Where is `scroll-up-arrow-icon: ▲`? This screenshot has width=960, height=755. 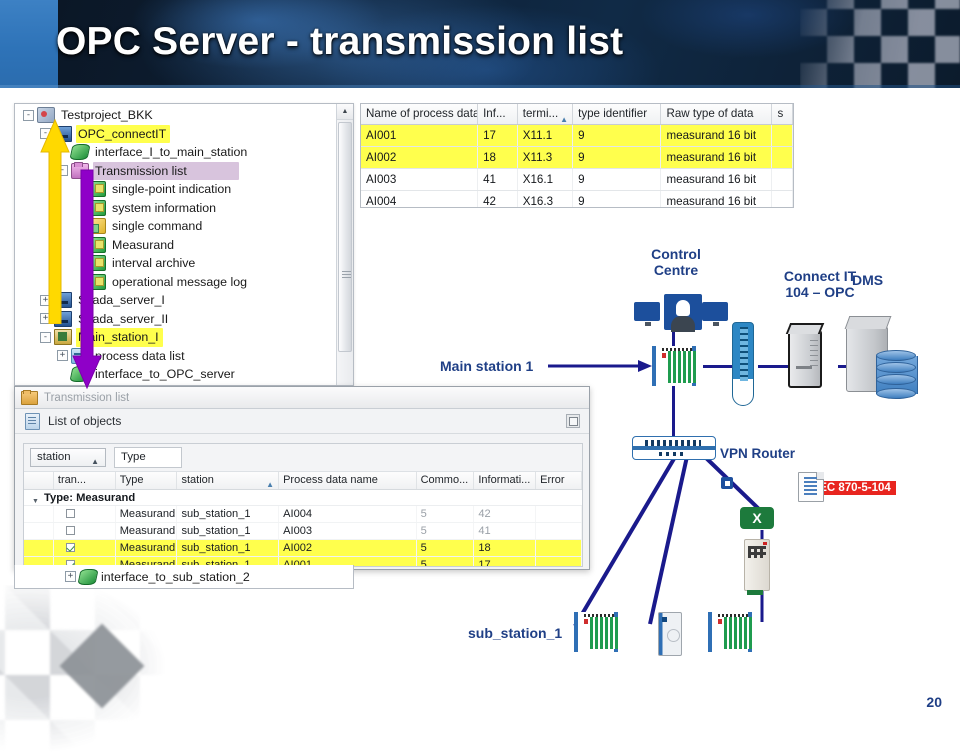
scroll-up-arrow-icon: ▲ is located at coordinates (345, 112).